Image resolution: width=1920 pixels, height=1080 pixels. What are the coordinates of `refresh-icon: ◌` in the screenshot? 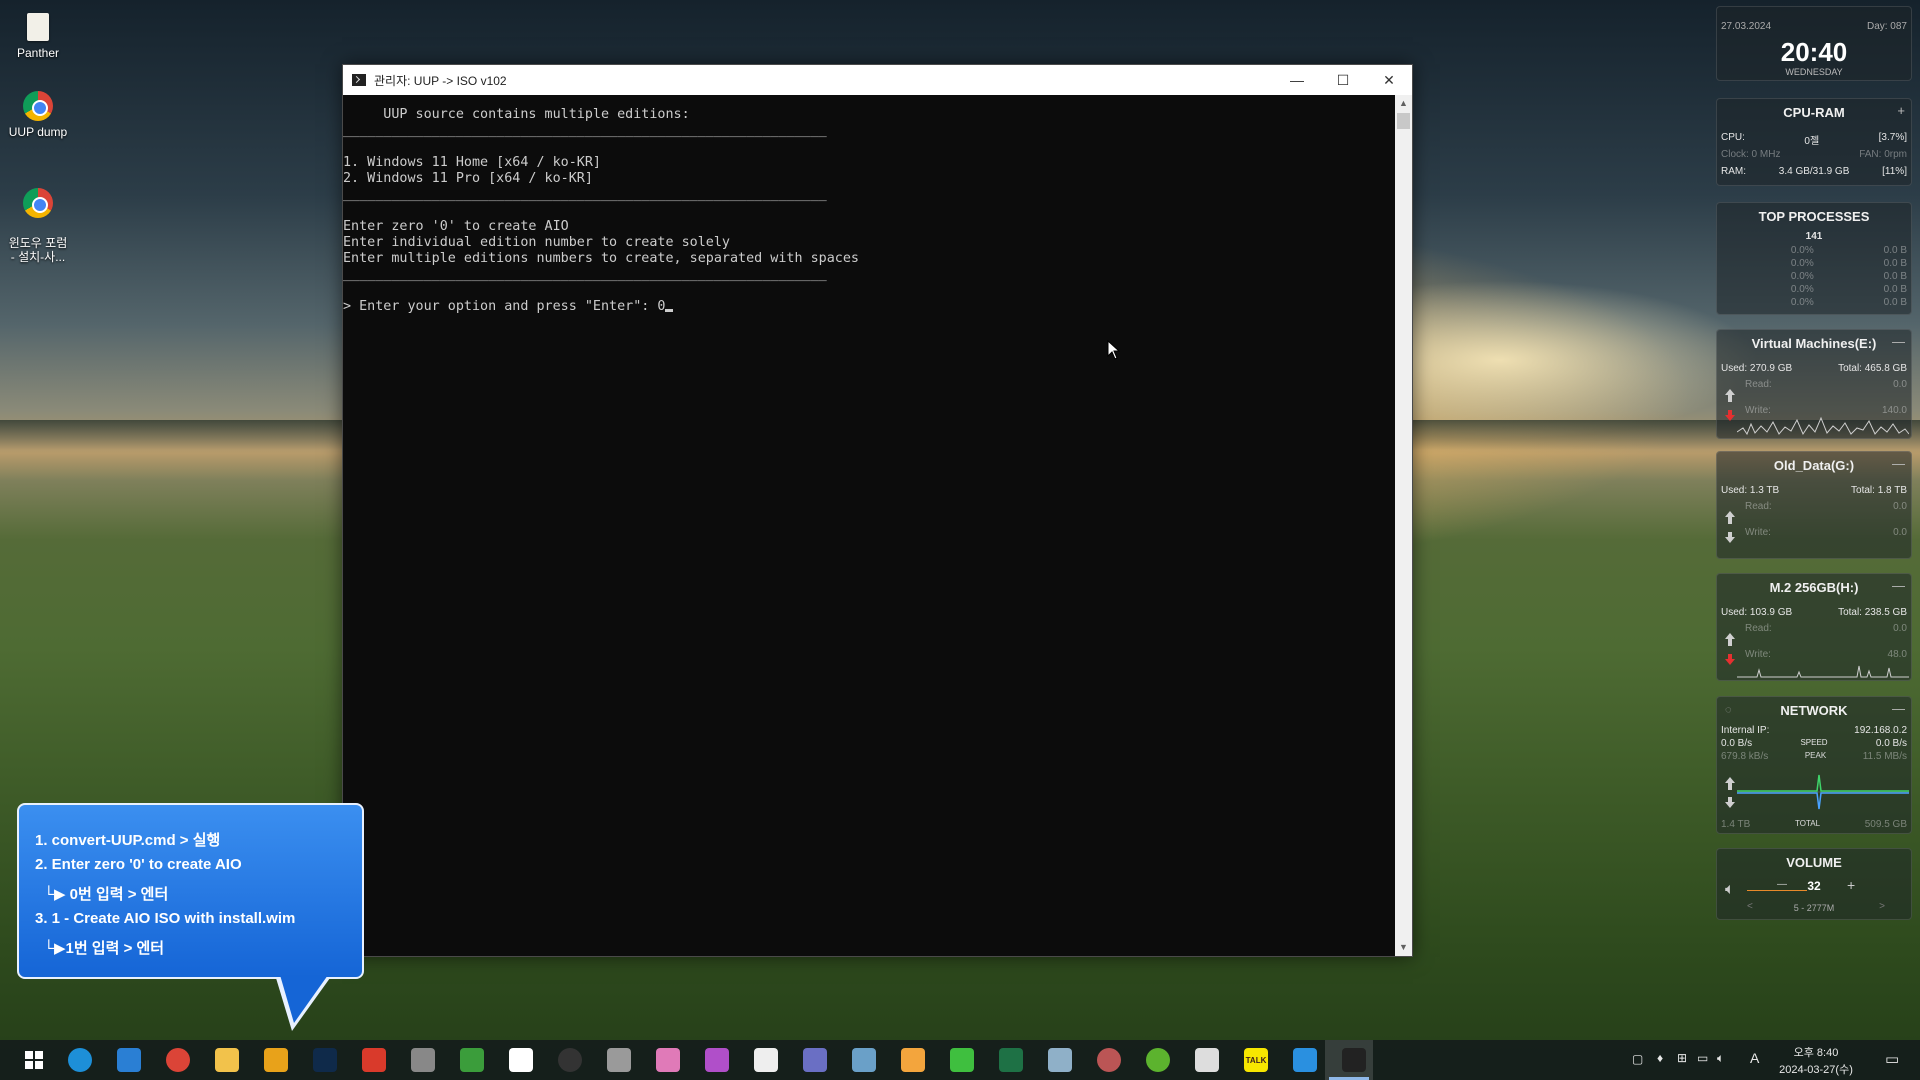 It's located at (1728, 710).